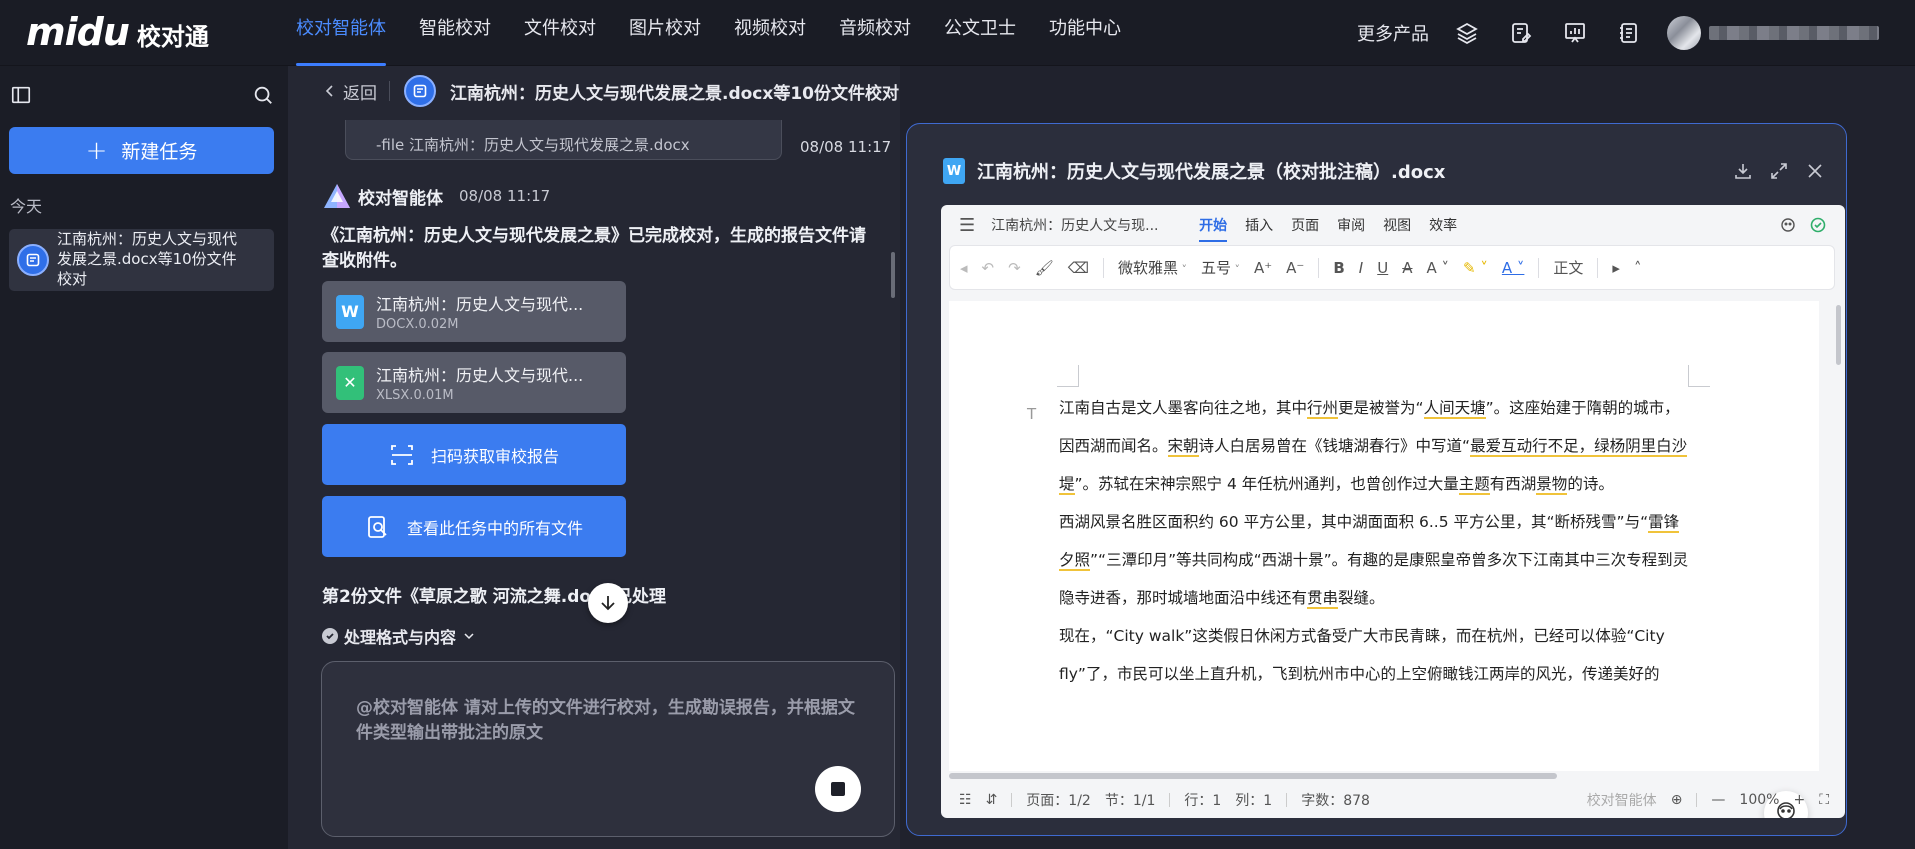  Describe the element at coordinates (1323, 599) in the screenshot. I see `proofread-mark: 贯串` at that location.